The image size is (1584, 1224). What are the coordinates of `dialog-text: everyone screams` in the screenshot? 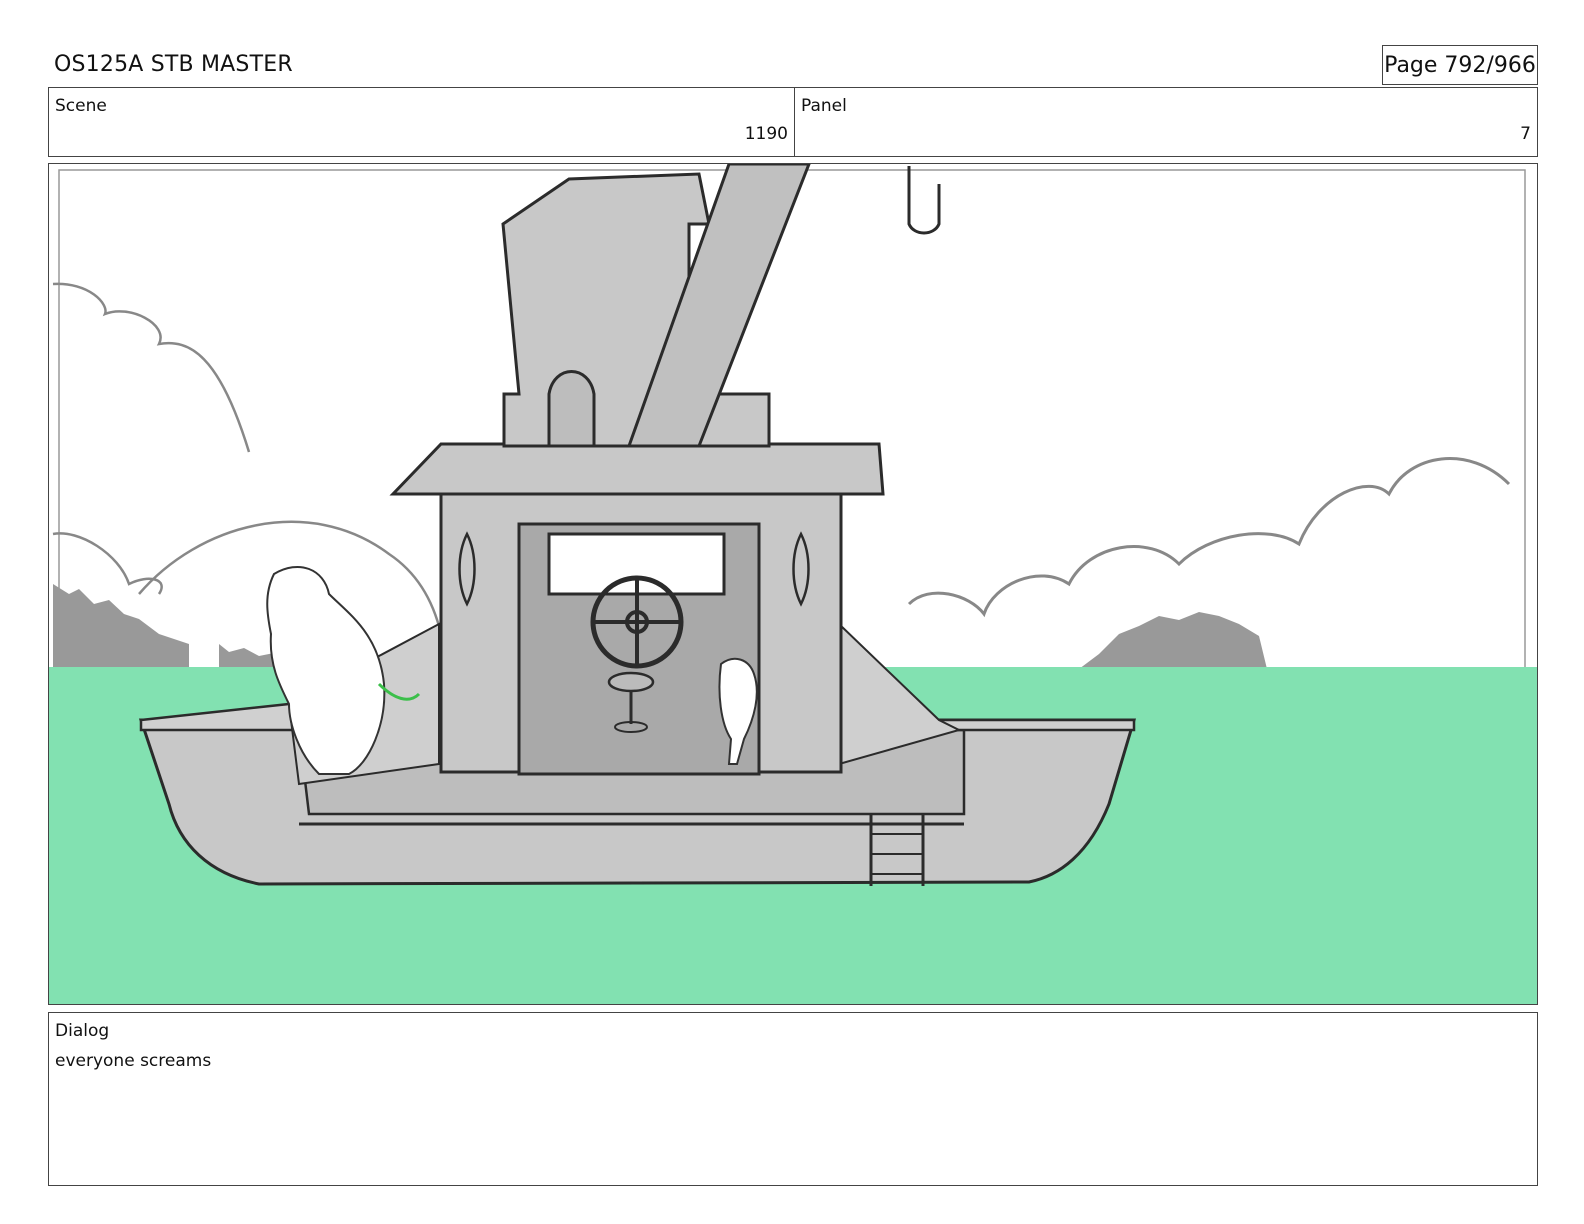 It's located at (133, 1061).